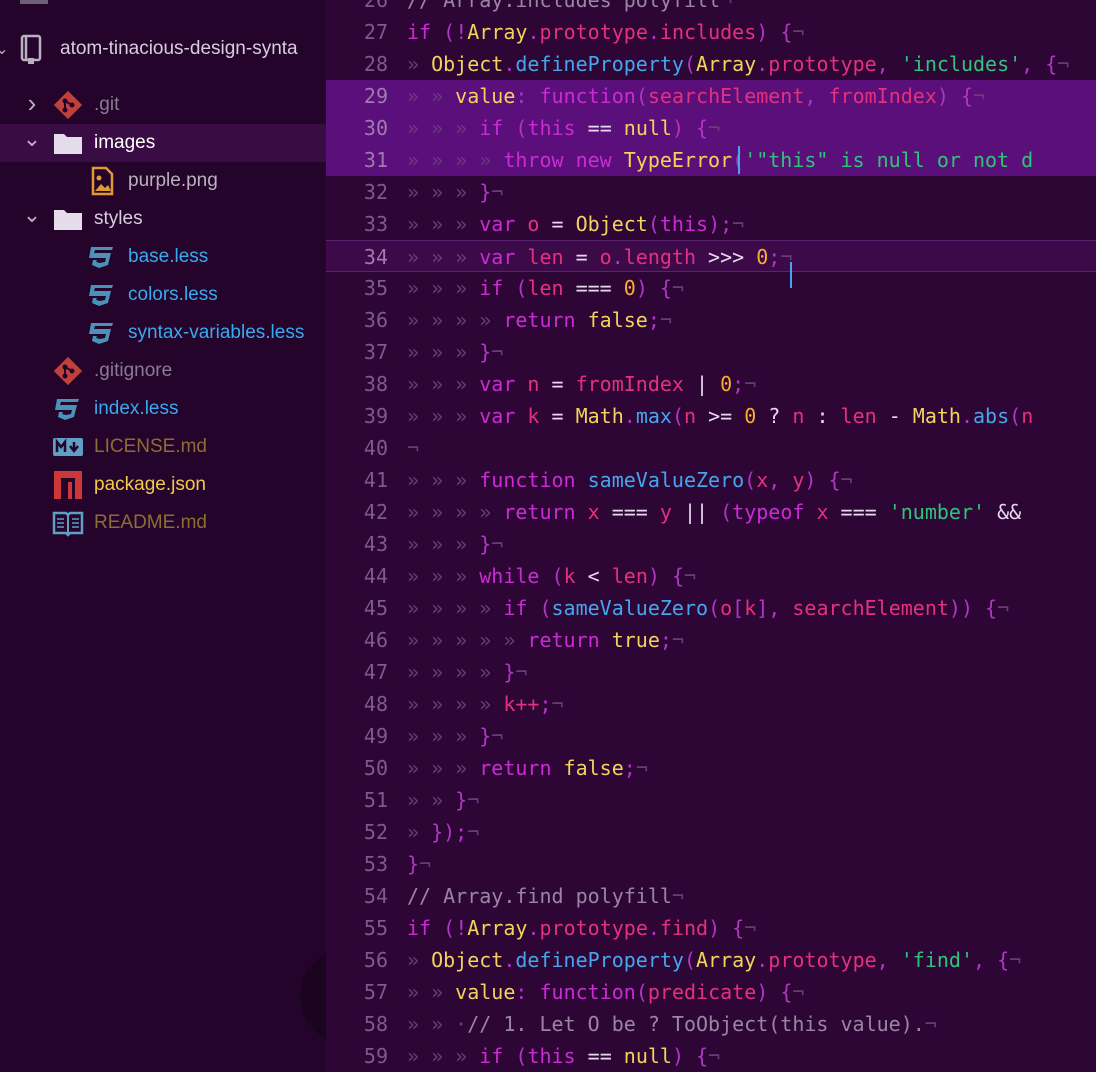 Image resolution: width=1096 pixels, height=1072 pixels. What do you see at coordinates (375, 960) in the screenshot?
I see `line-number: 56` at bounding box center [375, 960].